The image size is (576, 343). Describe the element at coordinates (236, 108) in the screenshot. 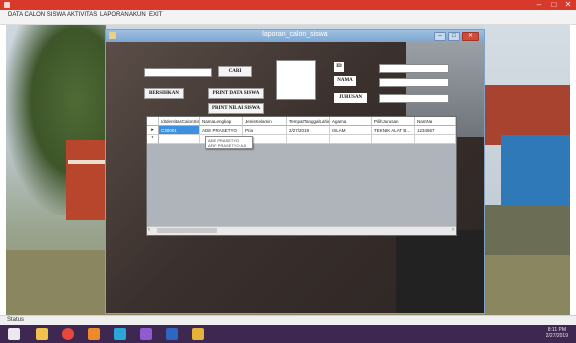

I see `print-nilai-siswa-button: PRINT NILAI SISWA` at that location.